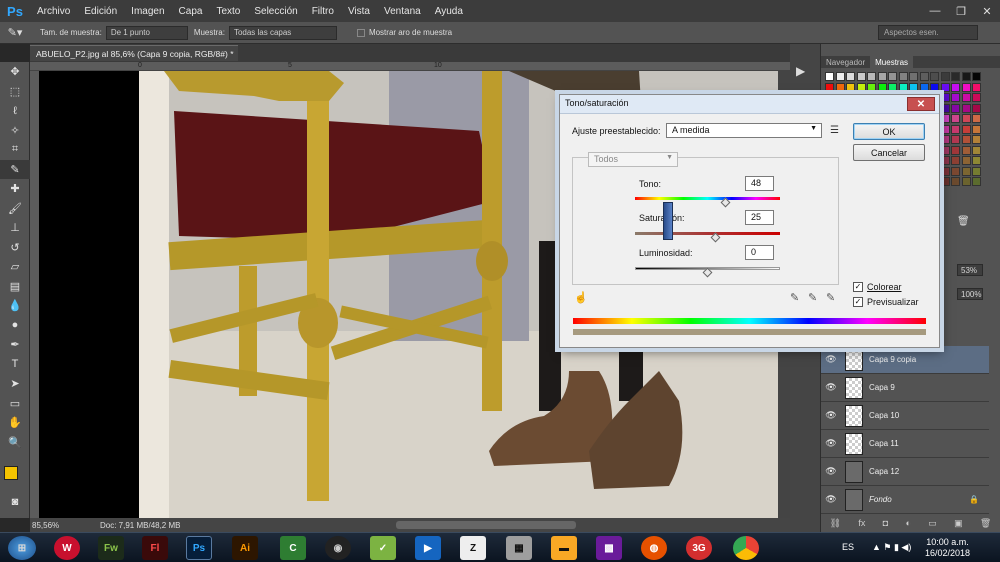 This screenshot has width=1000, height=562. I want to click on layer-row: 👁 Capa 9, so click(905, 388).